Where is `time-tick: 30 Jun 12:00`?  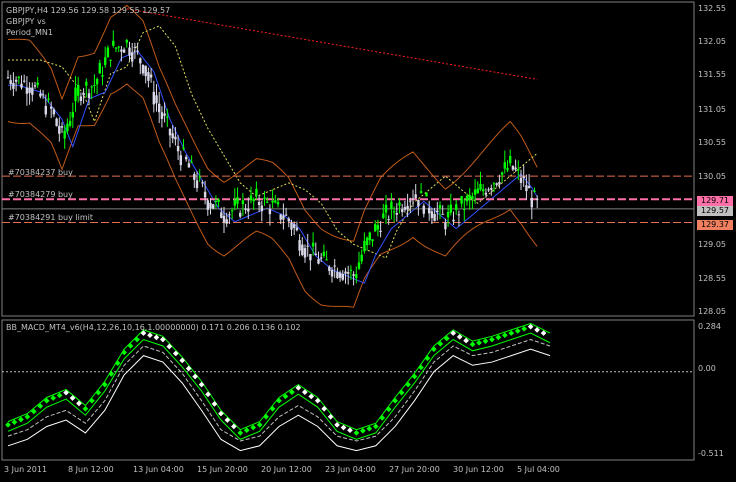
time-tick: 30 Jun 12:00 is located at coordinates (478, 469).